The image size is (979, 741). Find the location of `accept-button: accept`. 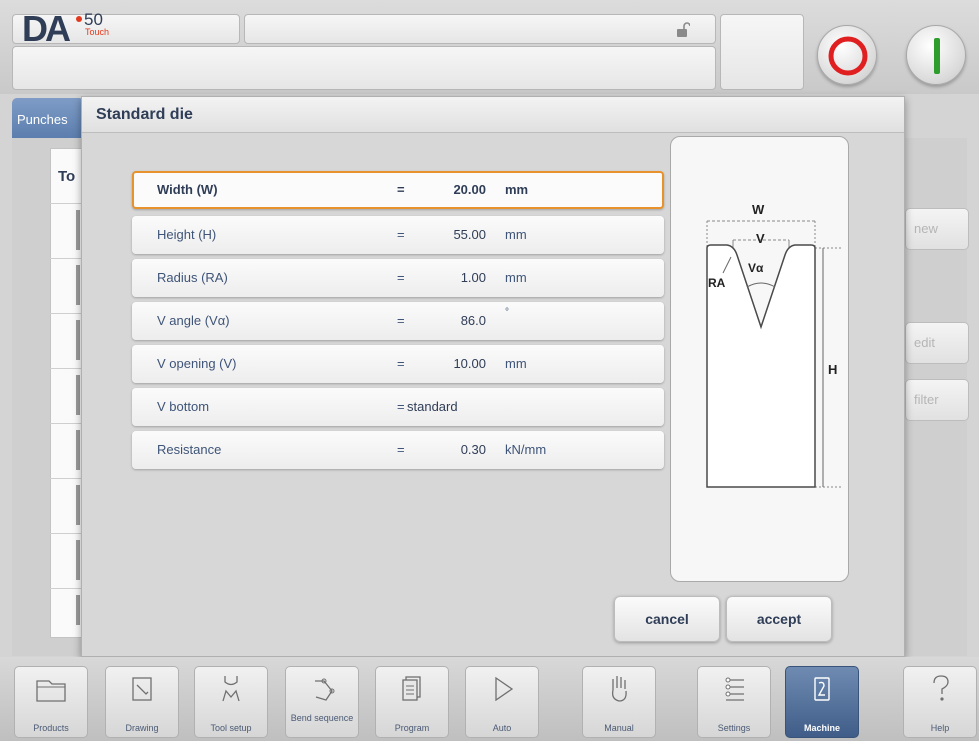

accept-button: accept is located at coordinates (779, 619).